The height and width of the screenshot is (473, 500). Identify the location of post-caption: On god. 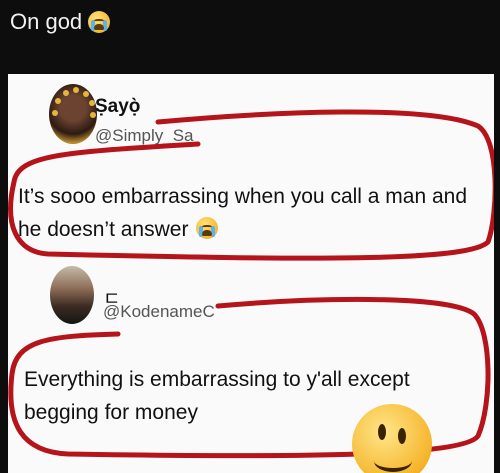
(60, 22).